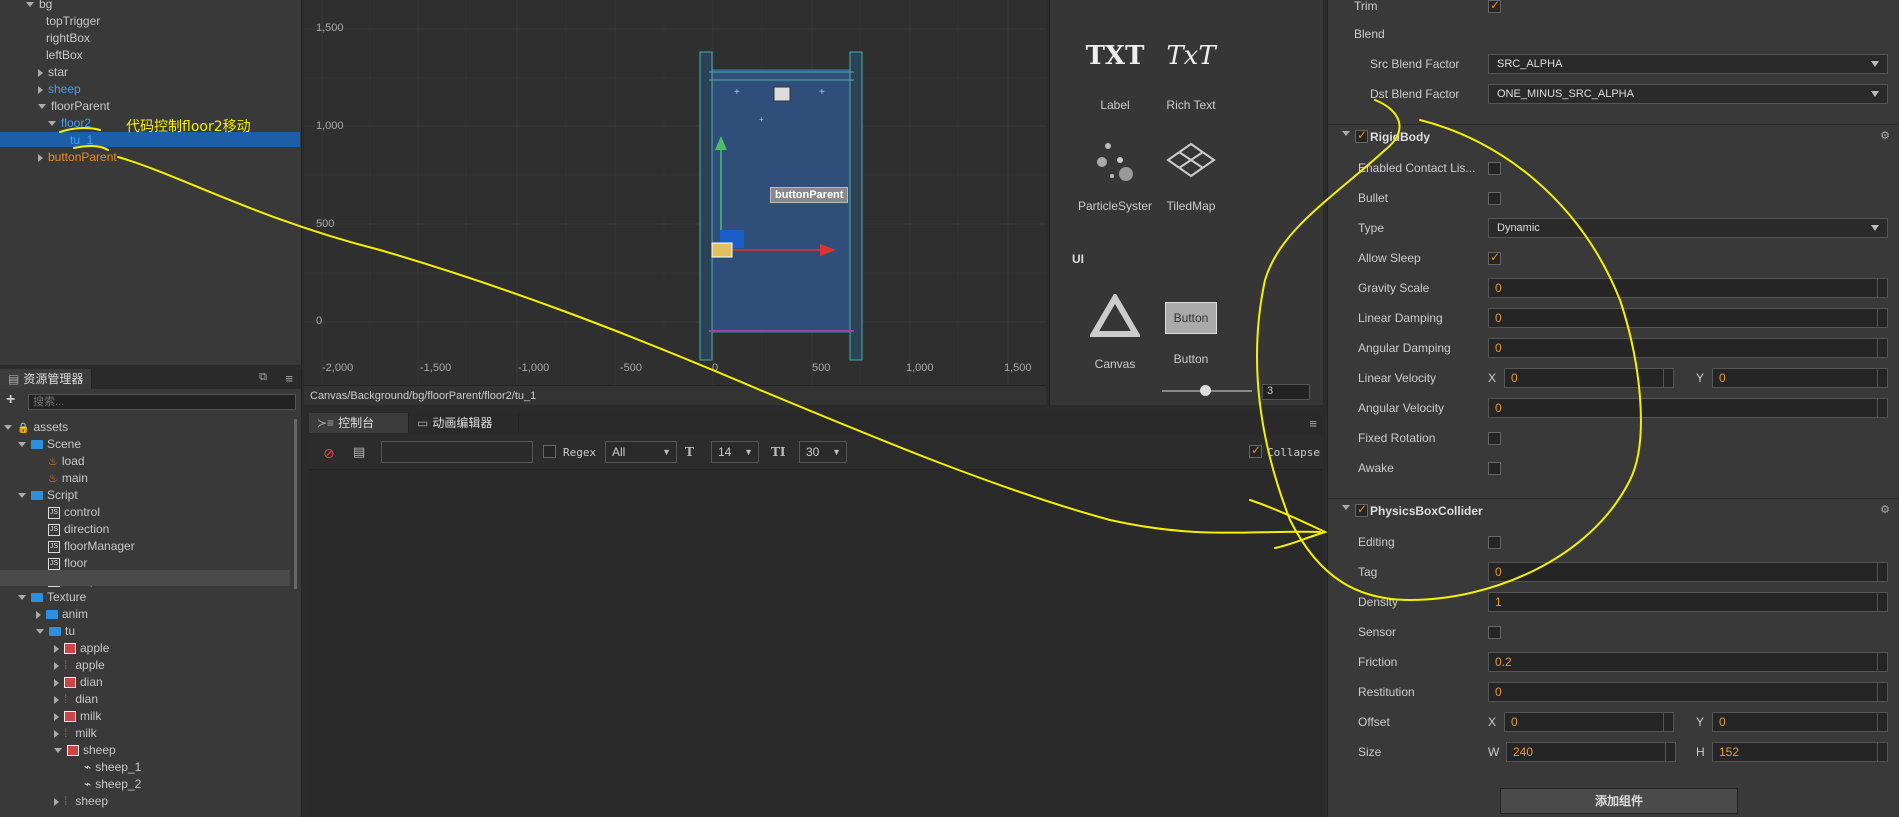 The width and height of the screenshot is (1899, 817). Describe the element at coordinates (81, 648) in the screenshot. I see `asset-item: apple` at that location.